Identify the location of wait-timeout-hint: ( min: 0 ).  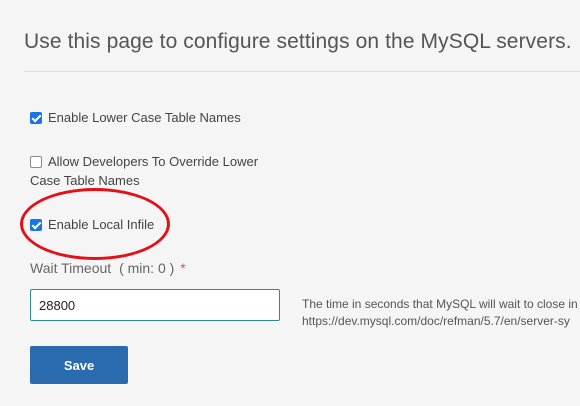
(147, 268).